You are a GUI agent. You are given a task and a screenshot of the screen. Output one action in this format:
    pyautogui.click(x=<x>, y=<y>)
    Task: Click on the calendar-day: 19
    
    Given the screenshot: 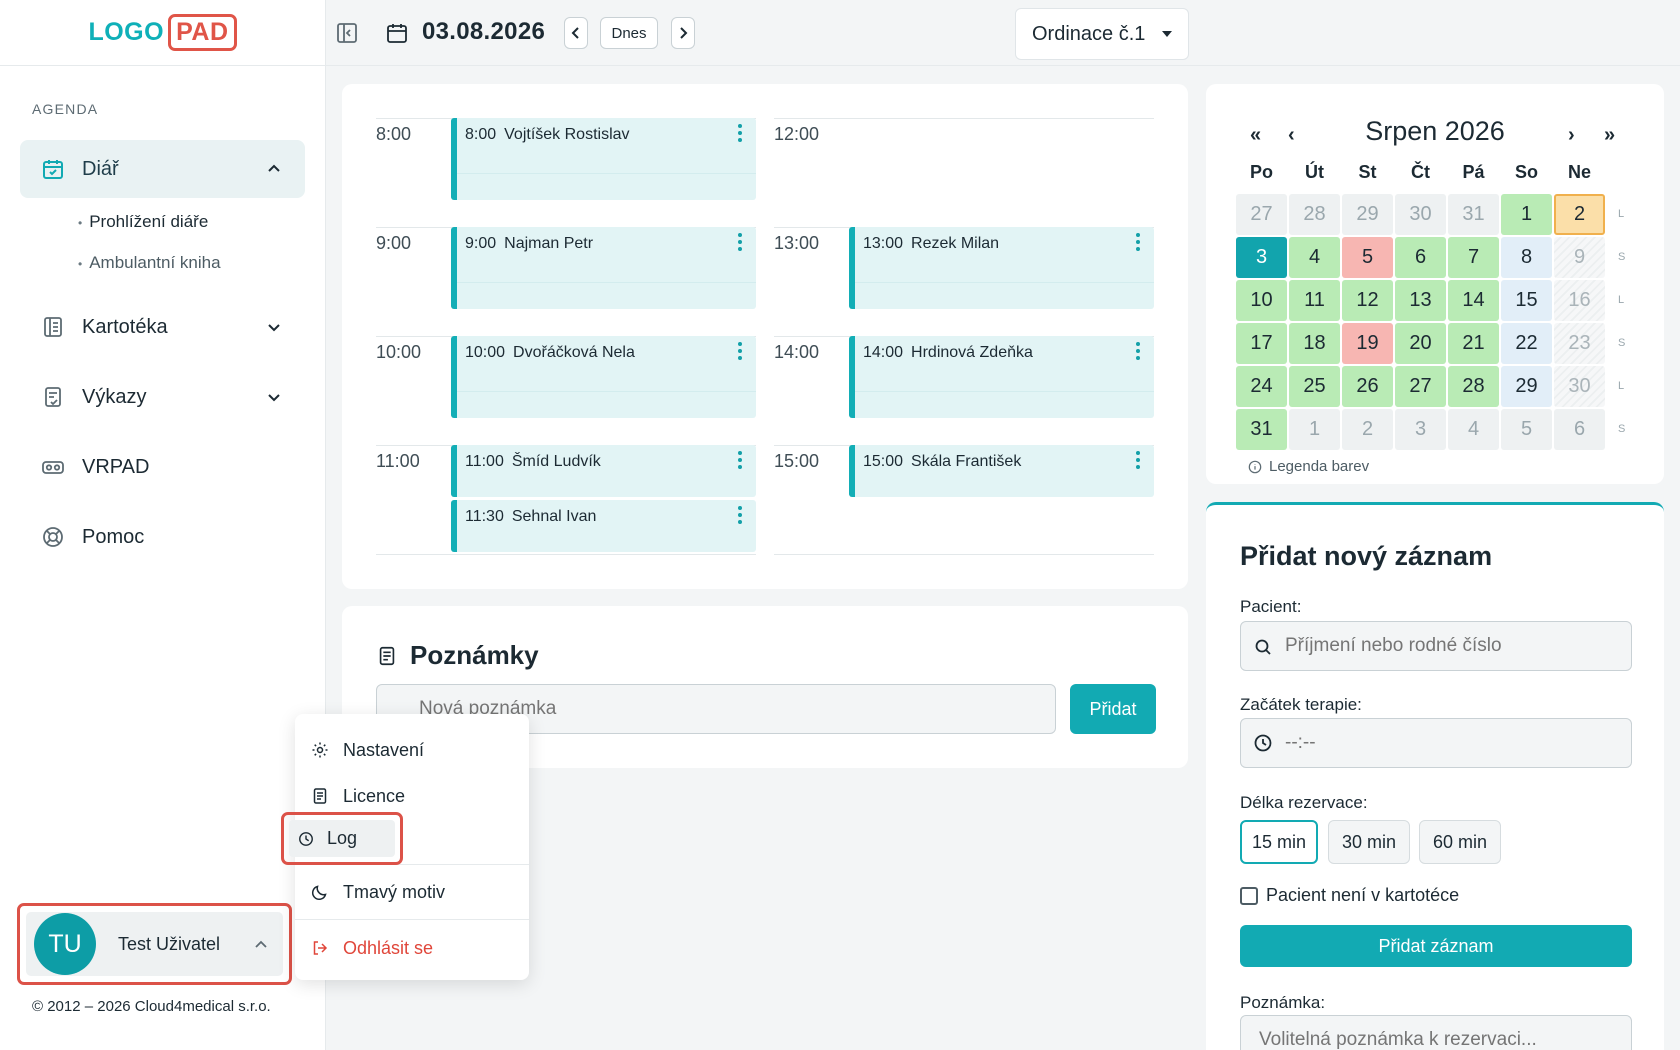 What is the action you would take?
    pyautogui.click(x=1367, y=343)
    